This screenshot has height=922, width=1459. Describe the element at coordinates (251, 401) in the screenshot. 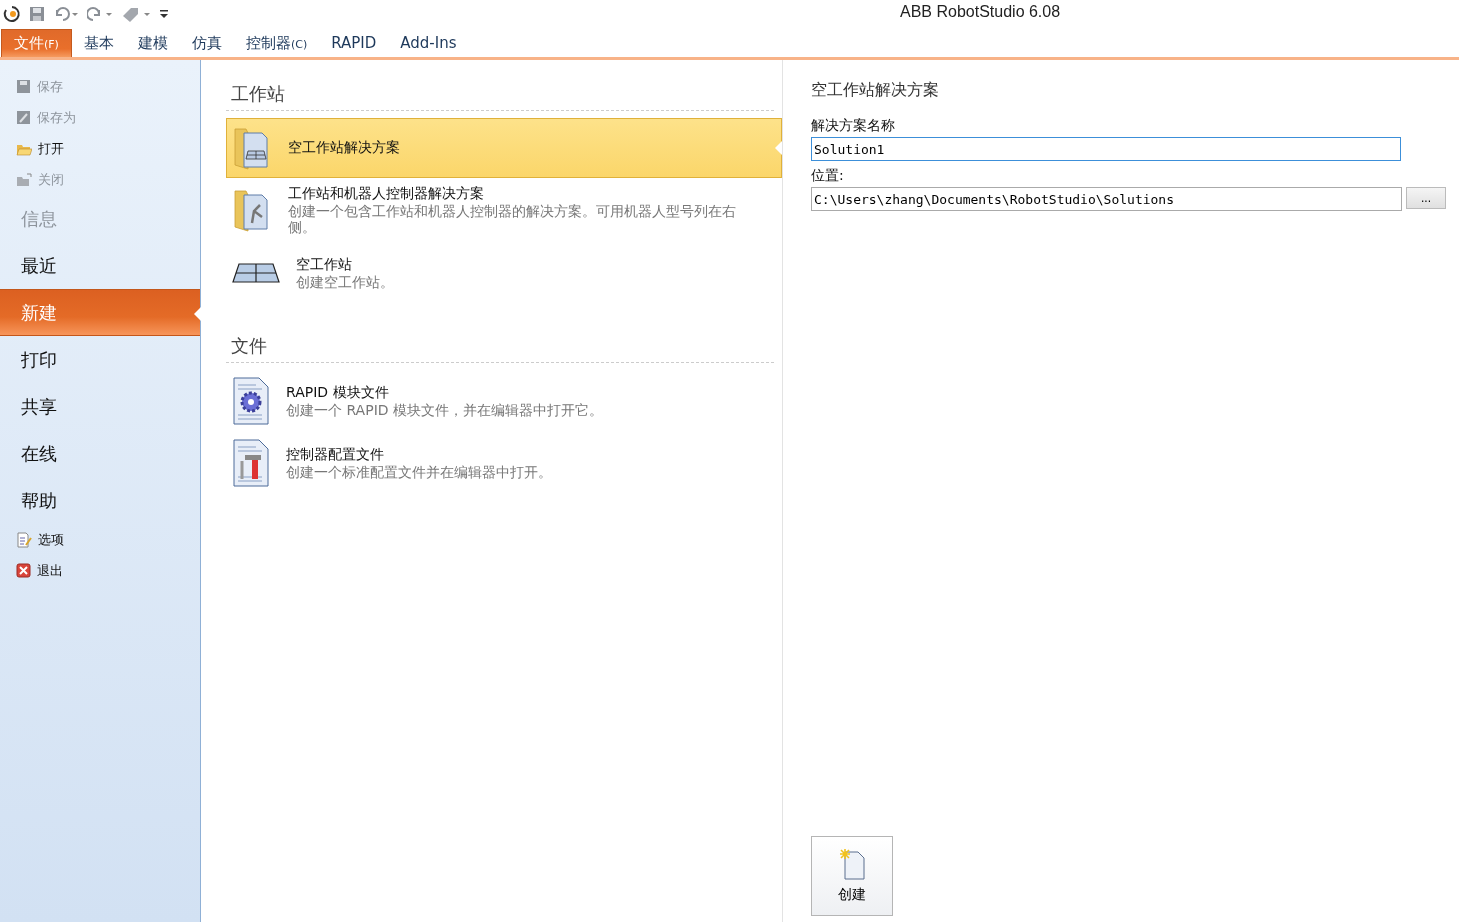

I see `gear-document-icon` at that location.